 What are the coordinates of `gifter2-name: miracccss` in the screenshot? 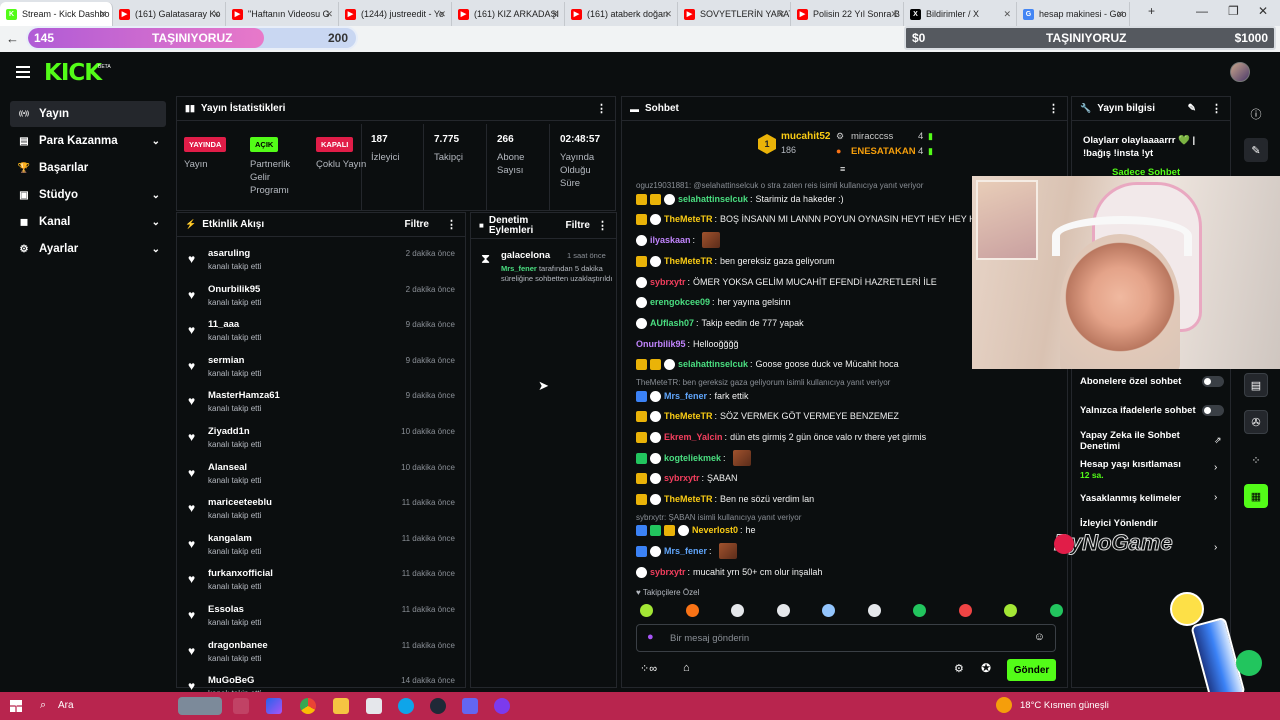 It's located at (872, 136).